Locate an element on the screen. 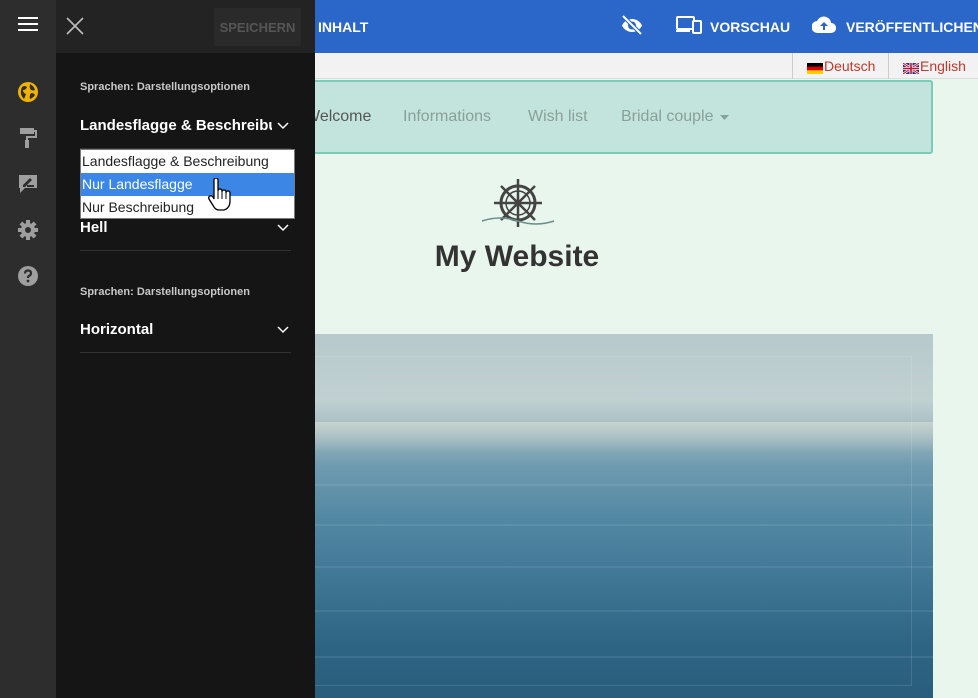 Image resolution: width=978 pixels, height=698 pixels. language-switcher-bar: Deutsch English is located at coordinates (646, 66).